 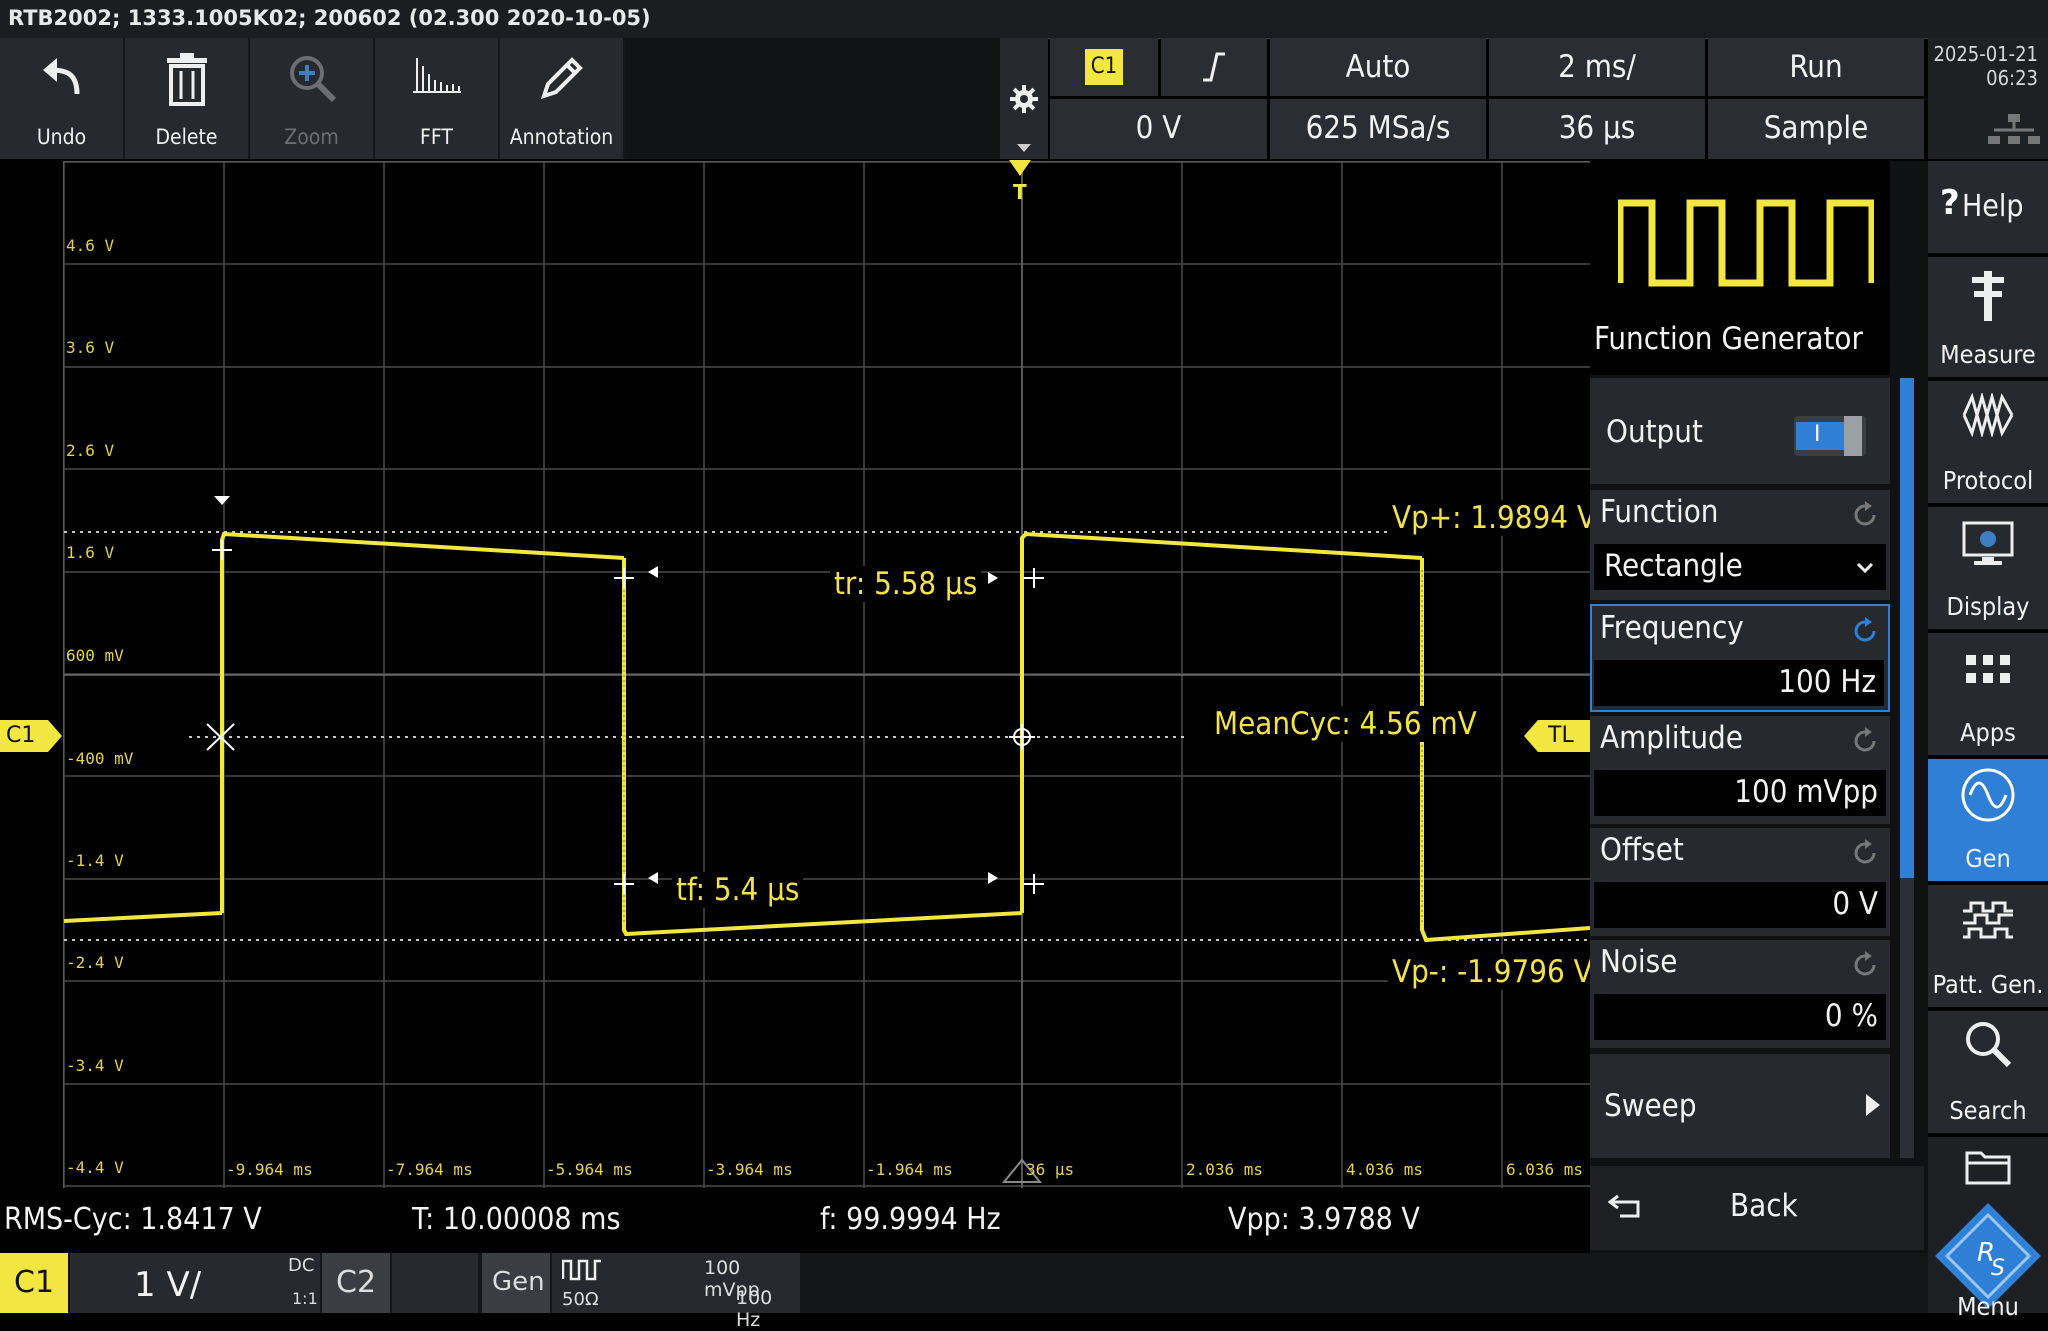 I want to click on run-state: Run, so click(x=1816, y=67).